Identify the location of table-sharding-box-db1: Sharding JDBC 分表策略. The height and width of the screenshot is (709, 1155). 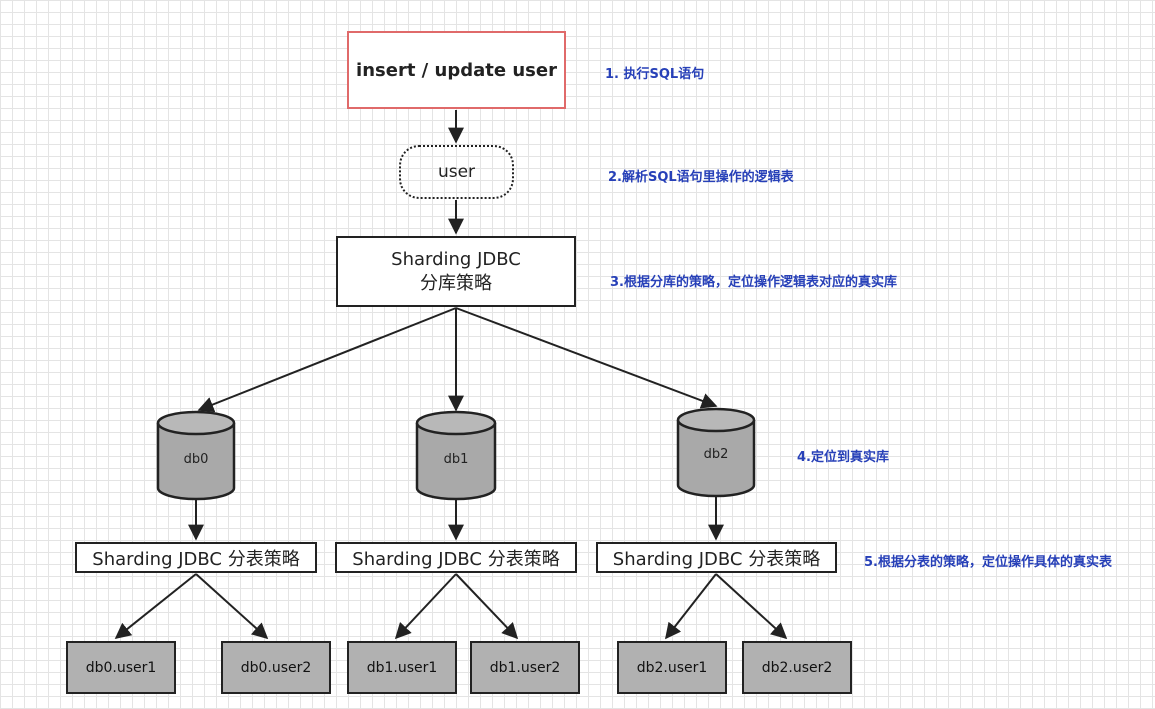
(456, 557).